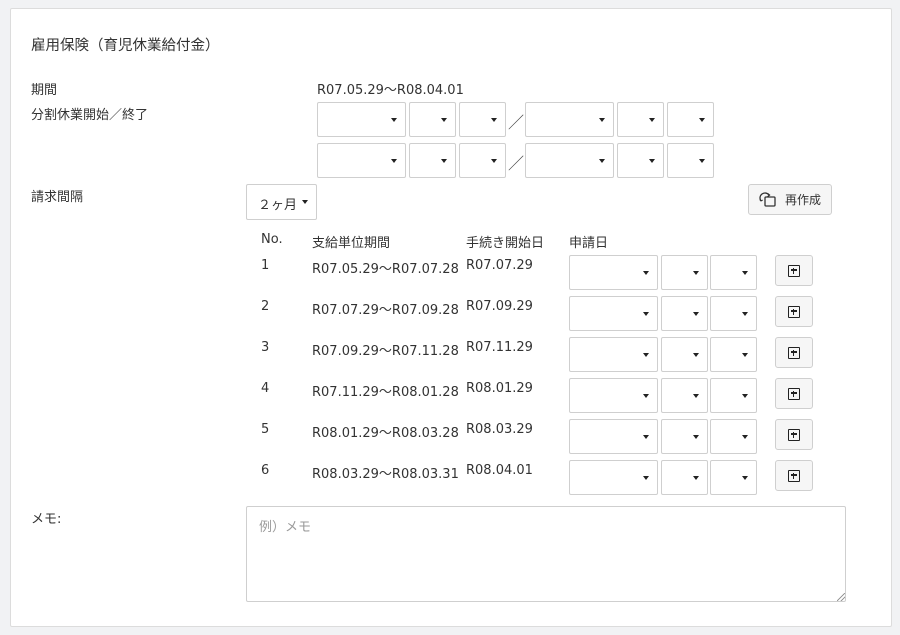 This screenshot has height=635, width=900. What do you see at coordinates (482, 160) in the screenshot?
I see `split2-start-day-select` at bounding box center [482, 160].